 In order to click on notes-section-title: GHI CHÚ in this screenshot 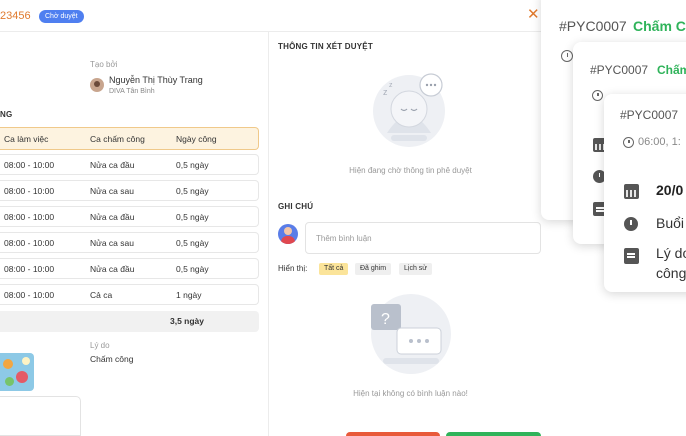, I will do `click(296, 206)`.